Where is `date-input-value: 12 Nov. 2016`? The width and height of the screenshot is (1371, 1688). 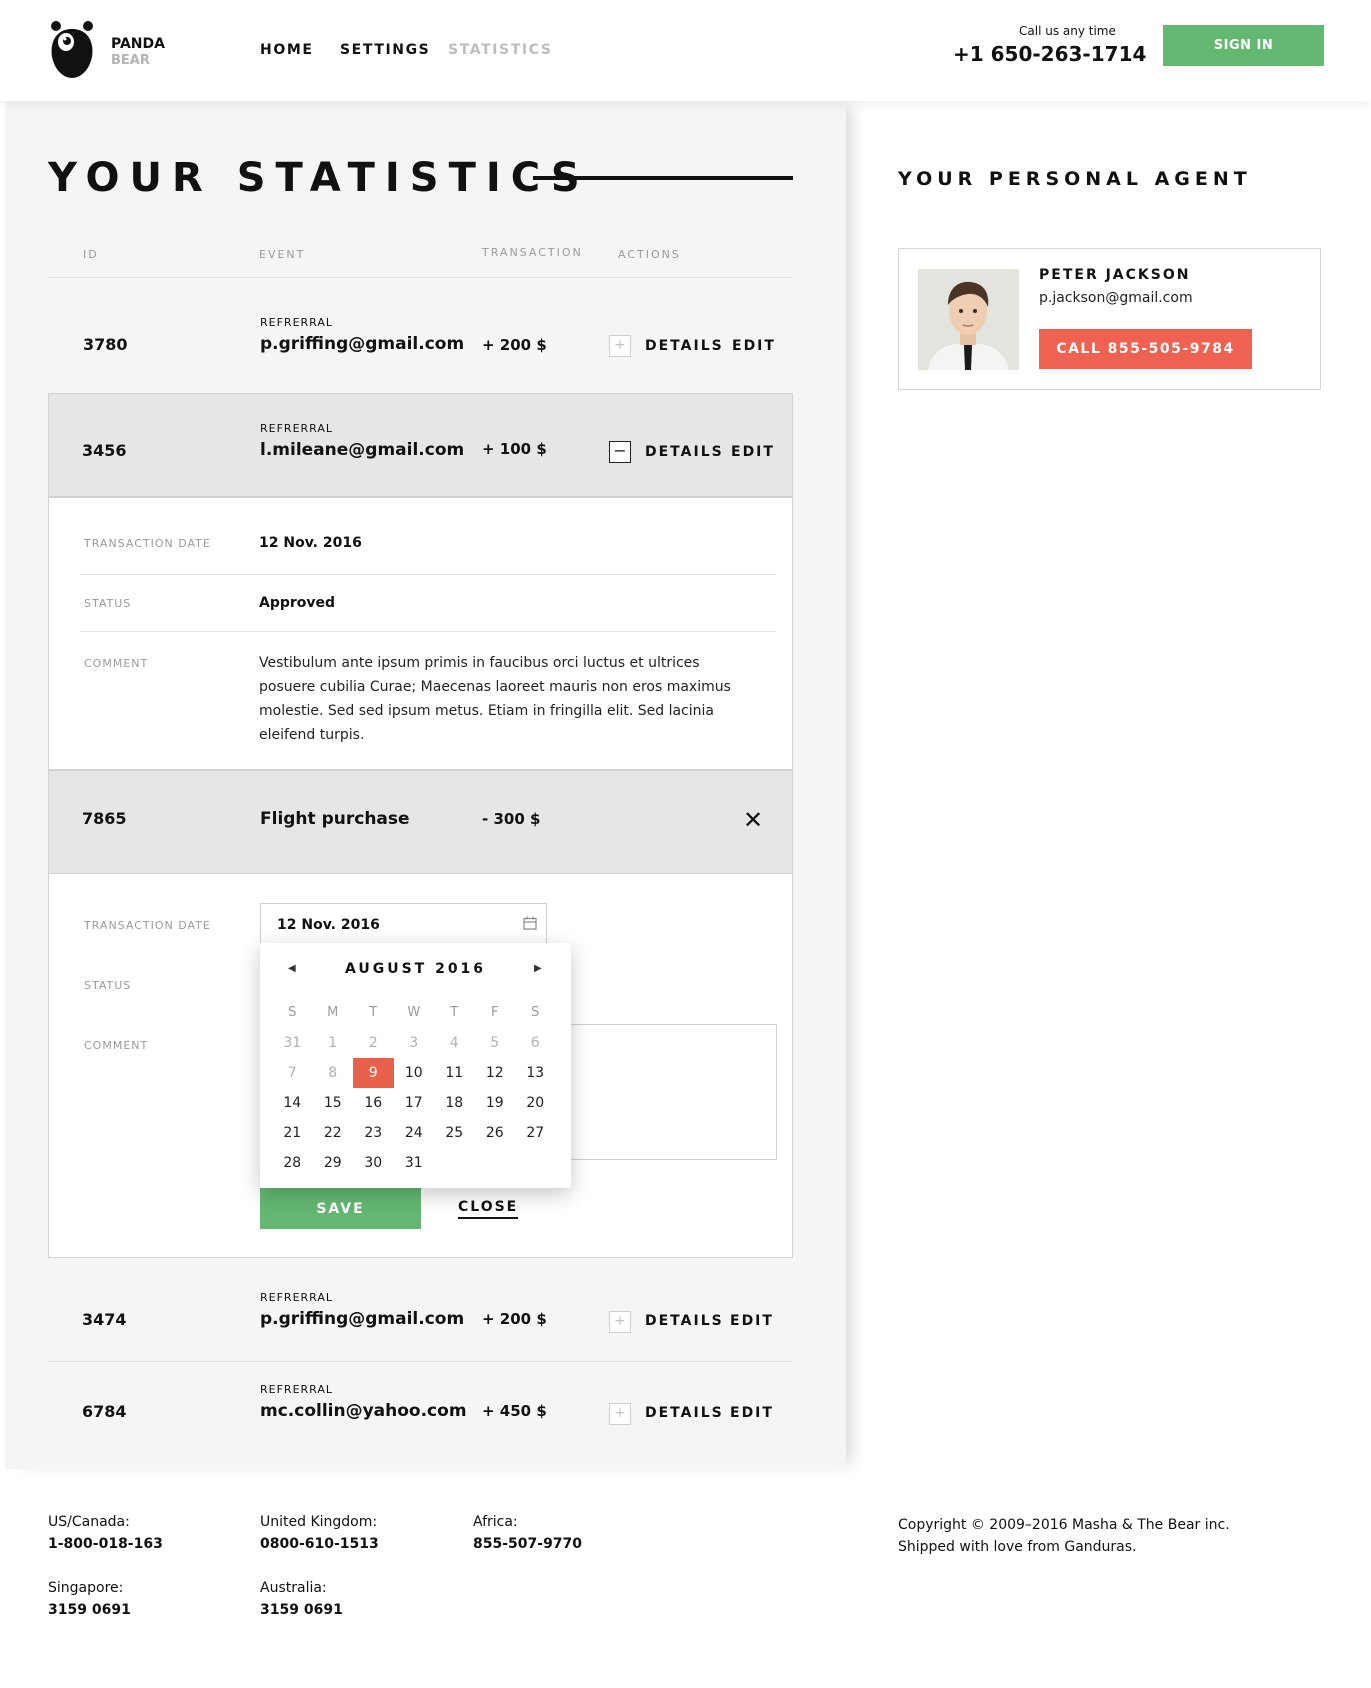 date-input-value: 12 Nov. 2016 is located at coordinates (328, 925).